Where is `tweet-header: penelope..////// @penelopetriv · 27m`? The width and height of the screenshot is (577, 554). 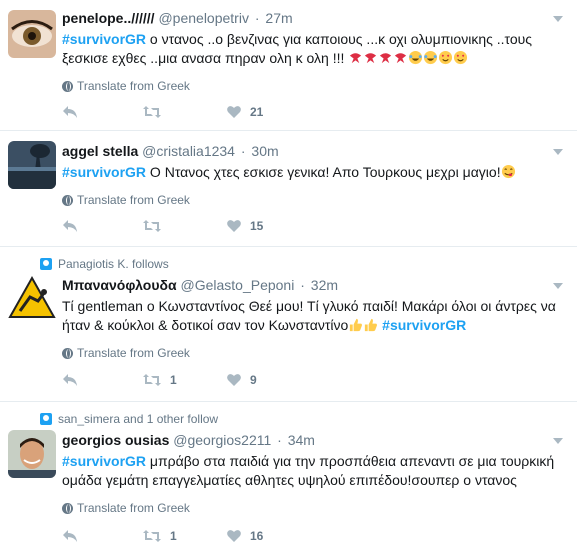
tweet-header: penelope..////// @penelopetriv · 27m is located at coordinates (177, 18).